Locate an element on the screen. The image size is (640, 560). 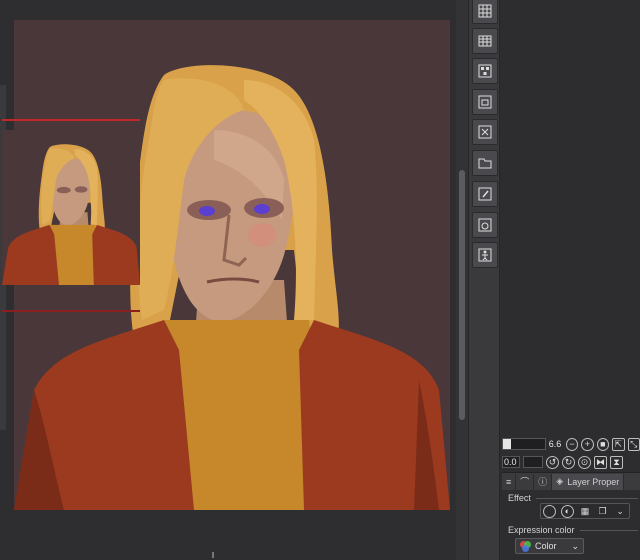
grid-table-icon is located at coordinates (485, 41).